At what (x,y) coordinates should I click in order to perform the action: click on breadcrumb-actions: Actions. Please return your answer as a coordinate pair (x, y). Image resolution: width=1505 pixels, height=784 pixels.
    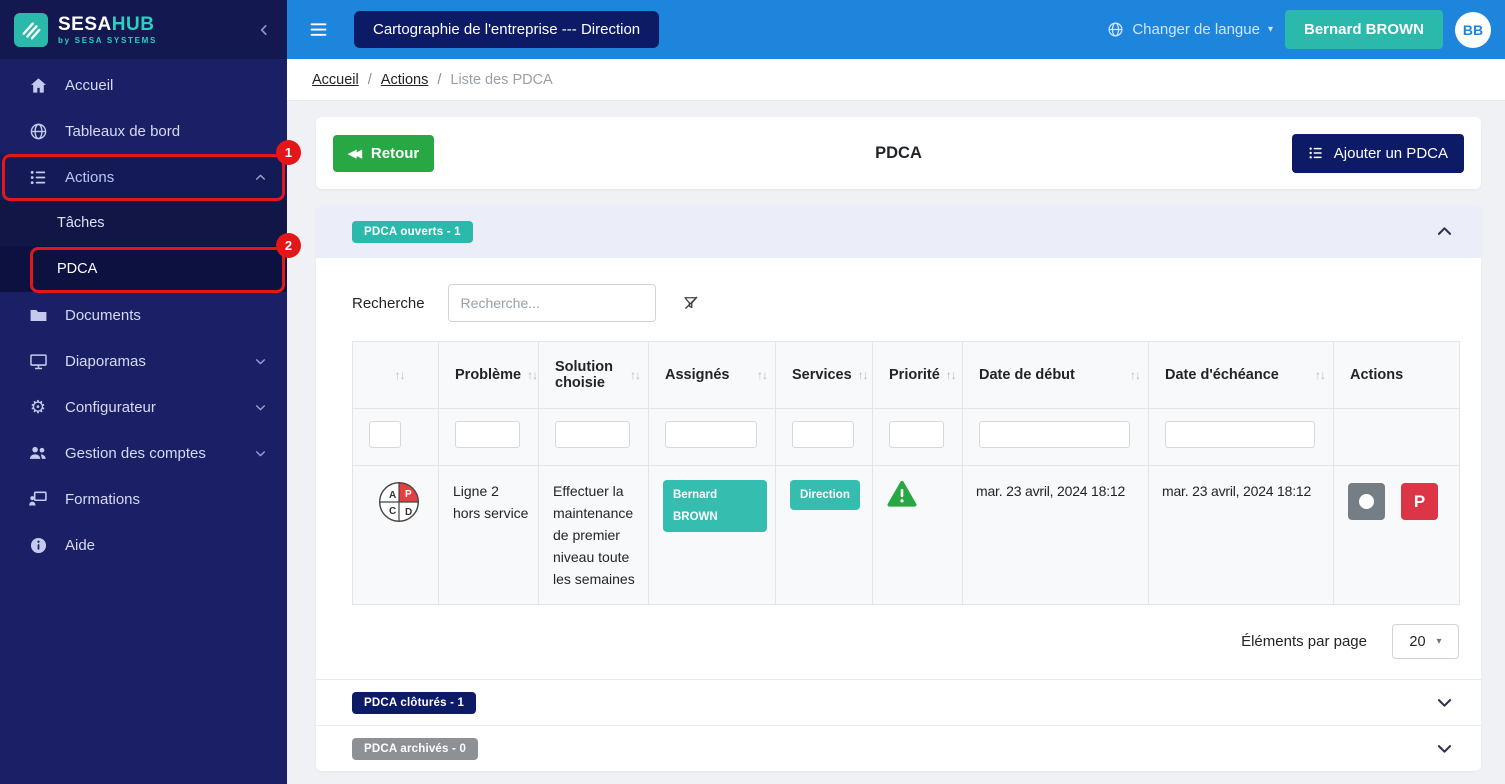
    Looking at the image, I should click on (405, 80).